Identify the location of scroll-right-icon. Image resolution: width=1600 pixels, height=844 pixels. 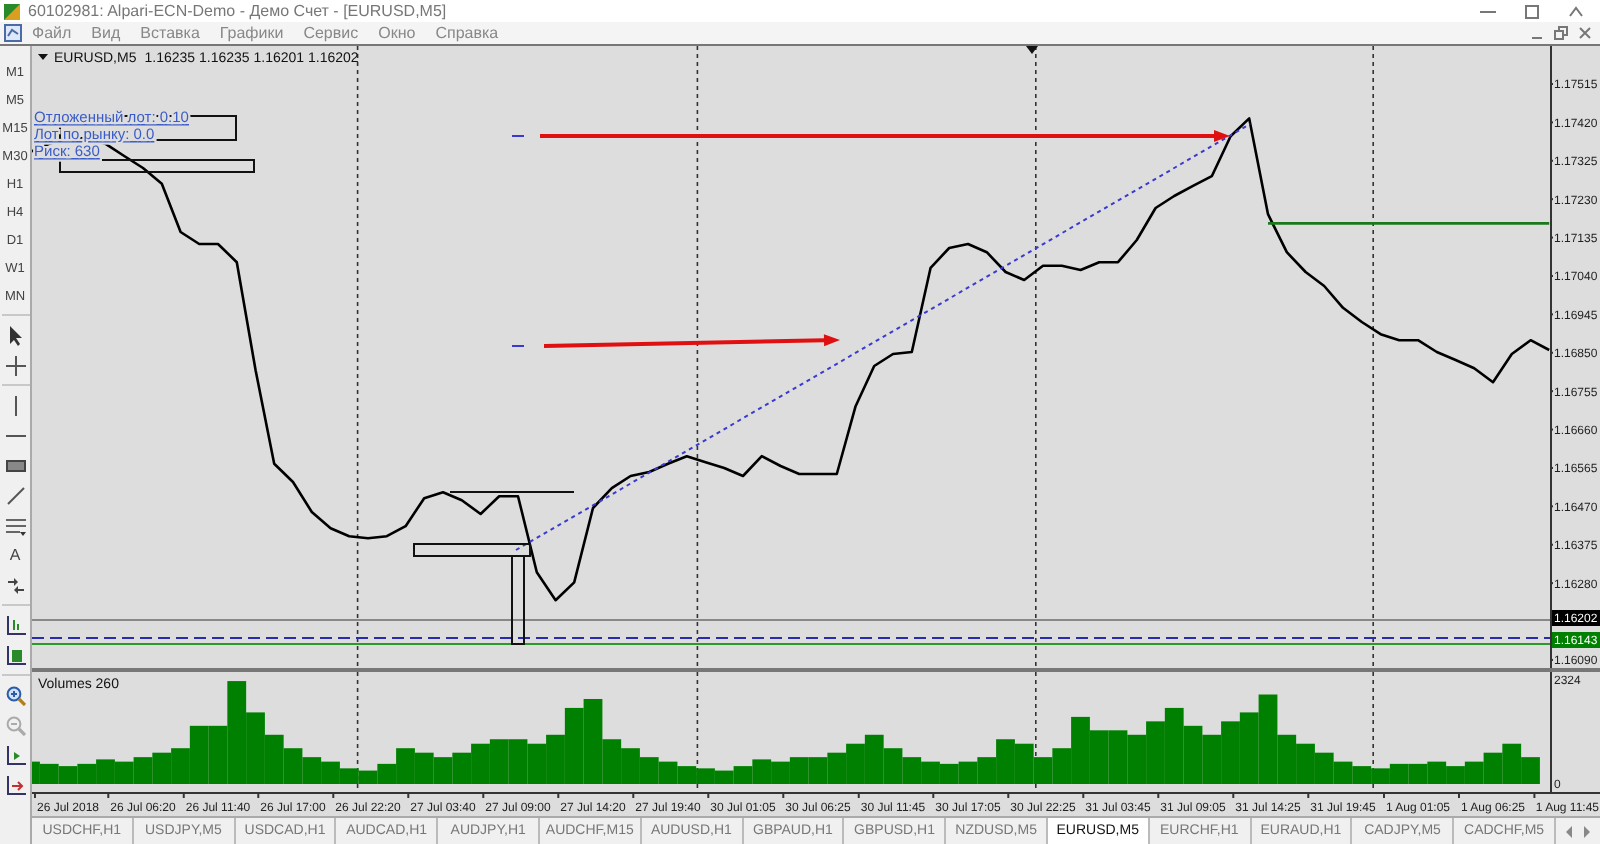
(1586, 831).